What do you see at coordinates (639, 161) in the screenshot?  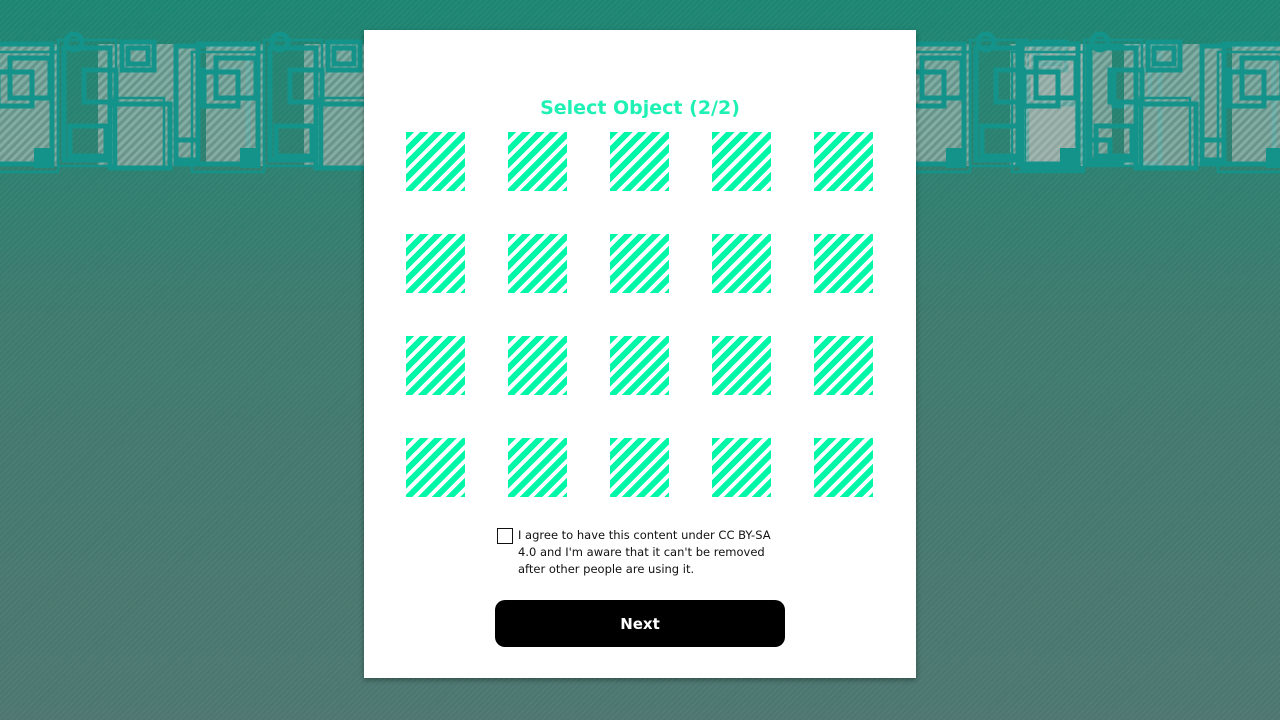 I see `object-tile-r1-c3` at bounding box center [639, 161].